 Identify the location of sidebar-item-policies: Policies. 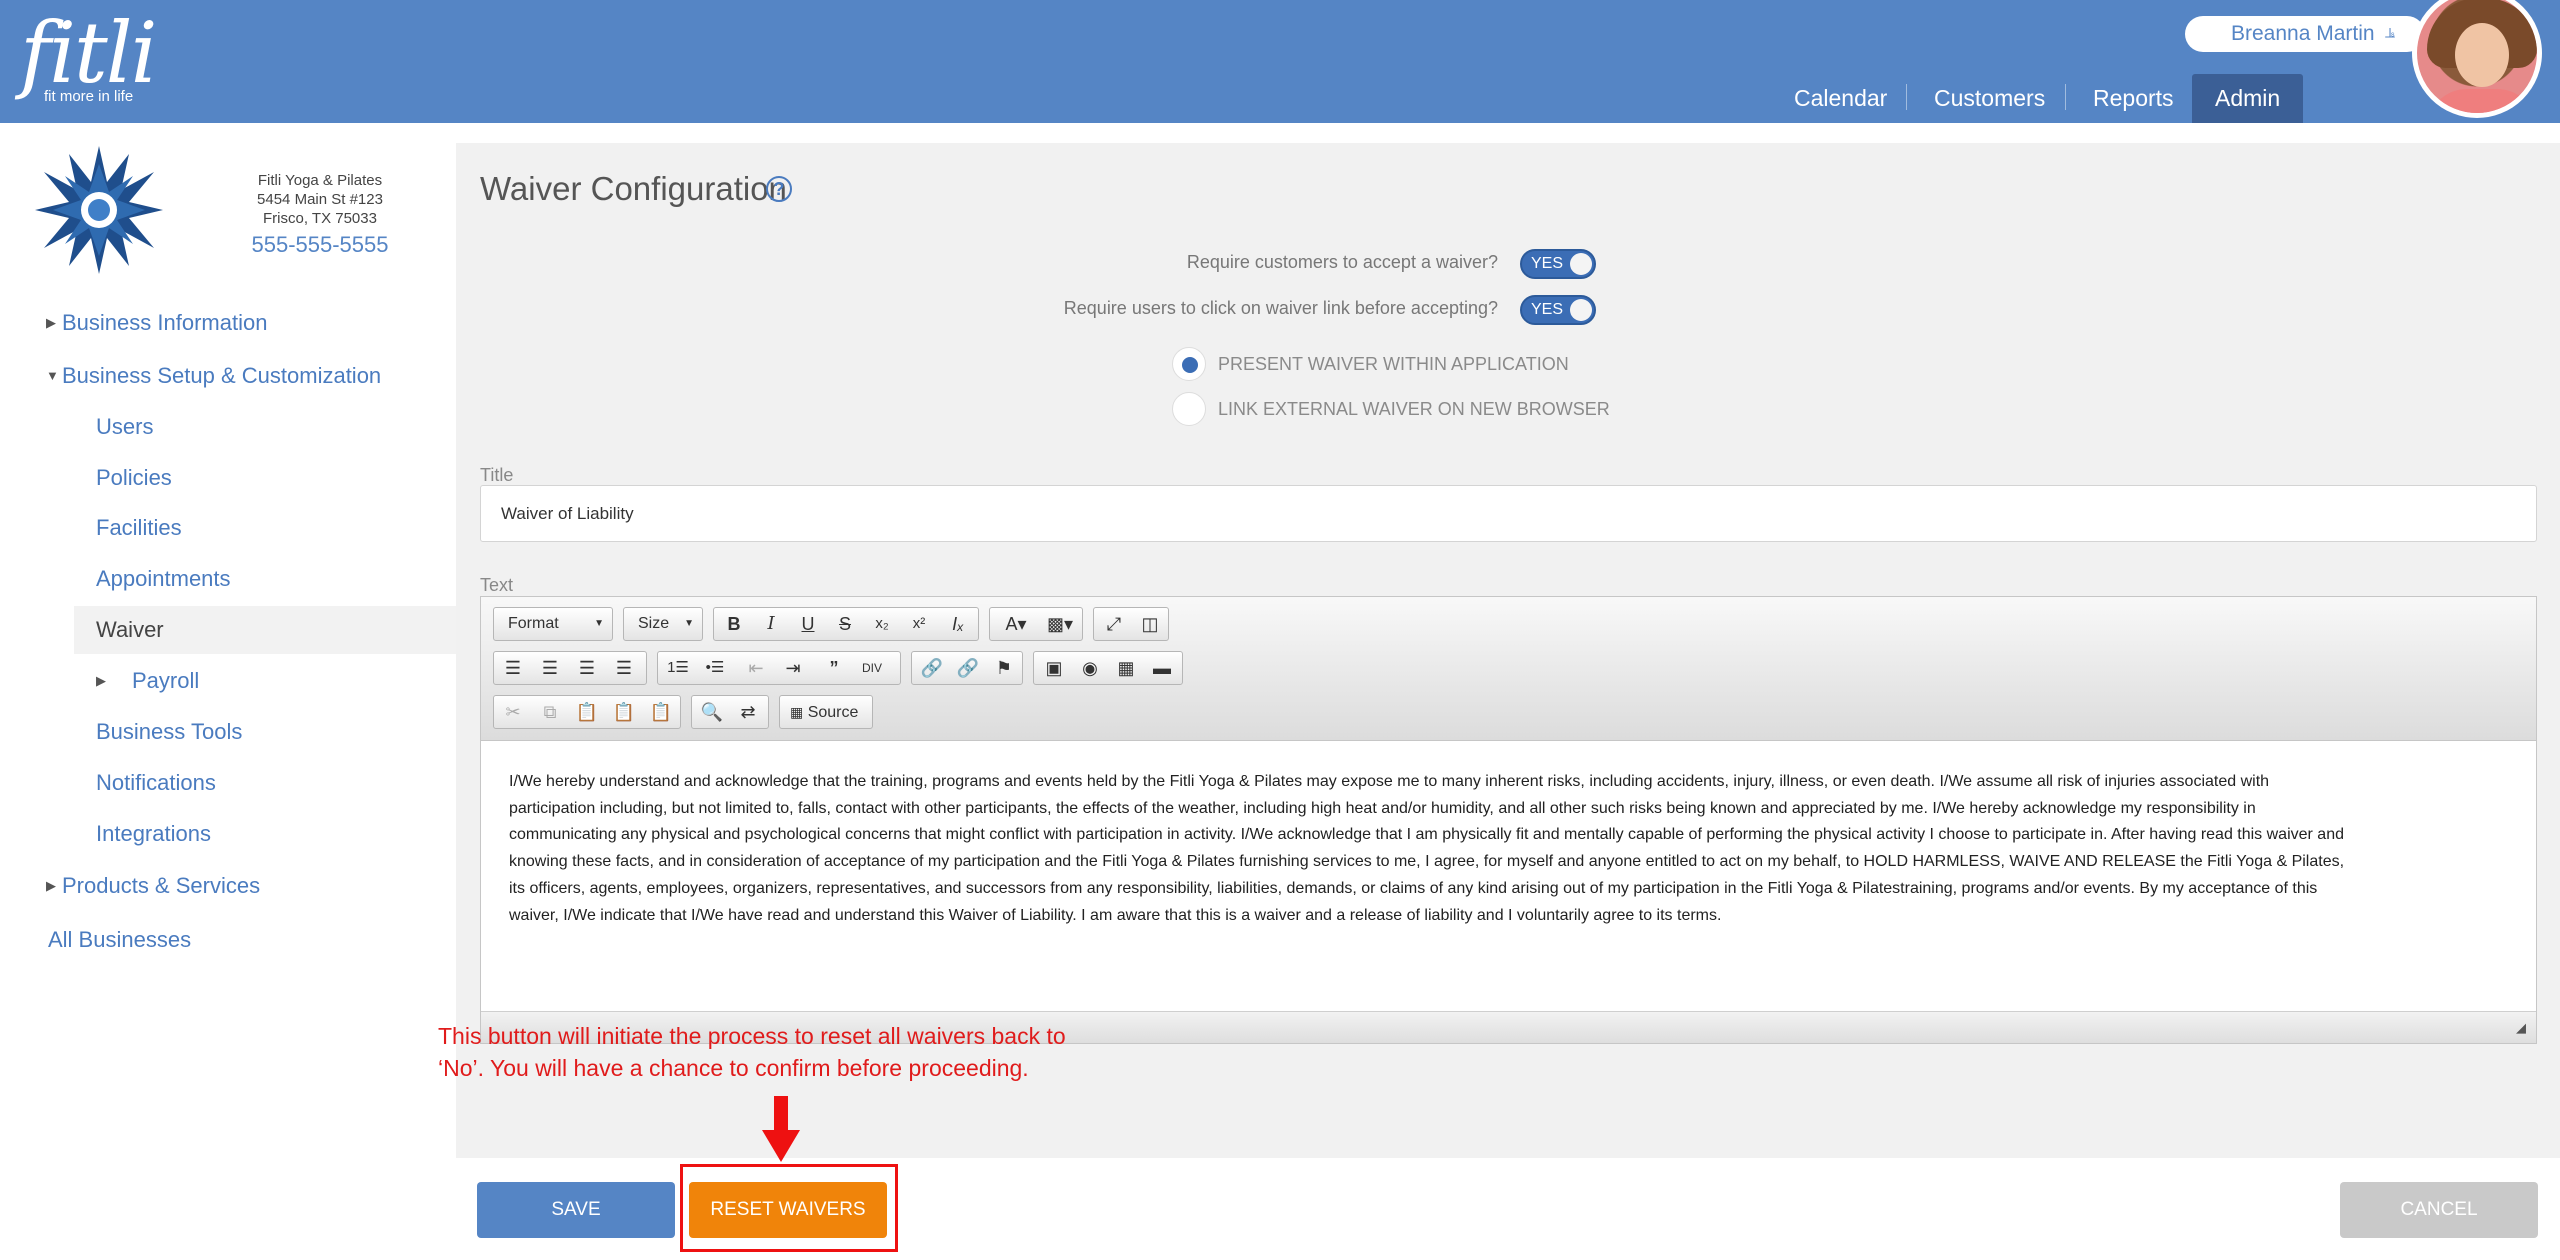
(134, 478).